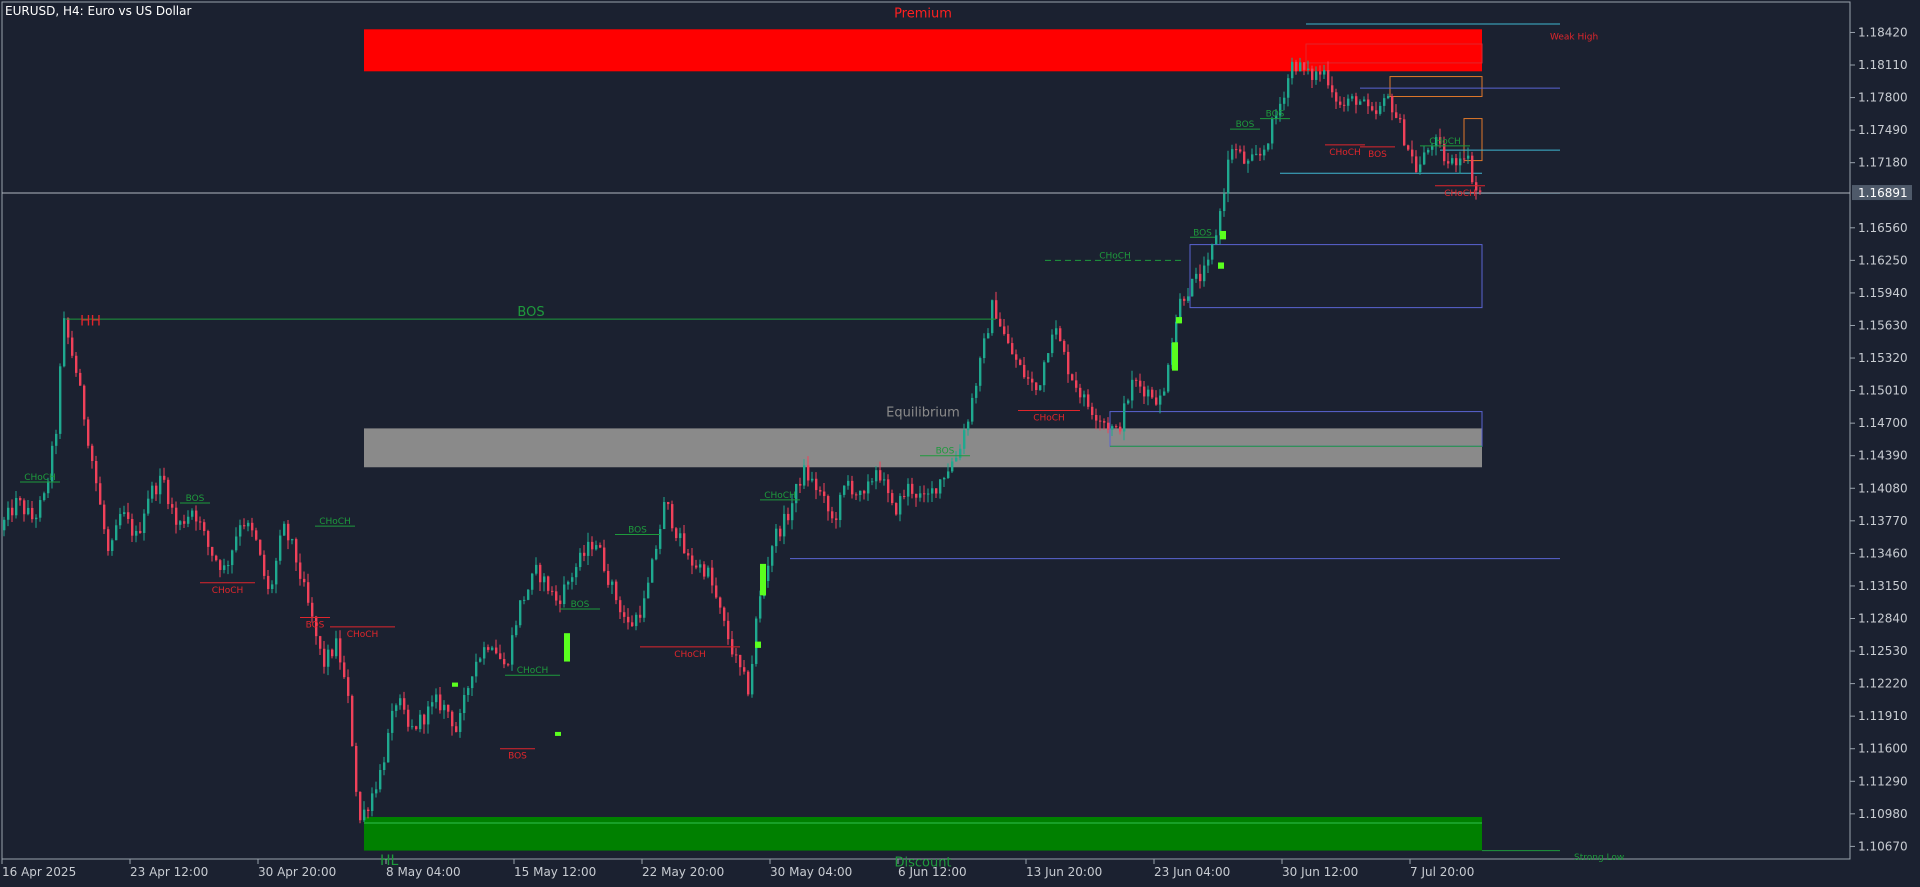 Image resolution: width=1920 pixels, height=887 pixels. I want to click on x-tick-label: 23 Apr 12:00, so click(169, 872).